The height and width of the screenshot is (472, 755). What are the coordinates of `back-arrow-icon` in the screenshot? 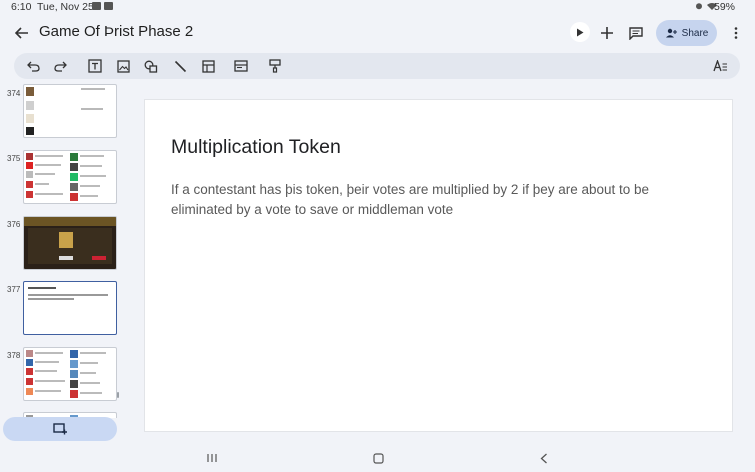 It's located at (21, 33).